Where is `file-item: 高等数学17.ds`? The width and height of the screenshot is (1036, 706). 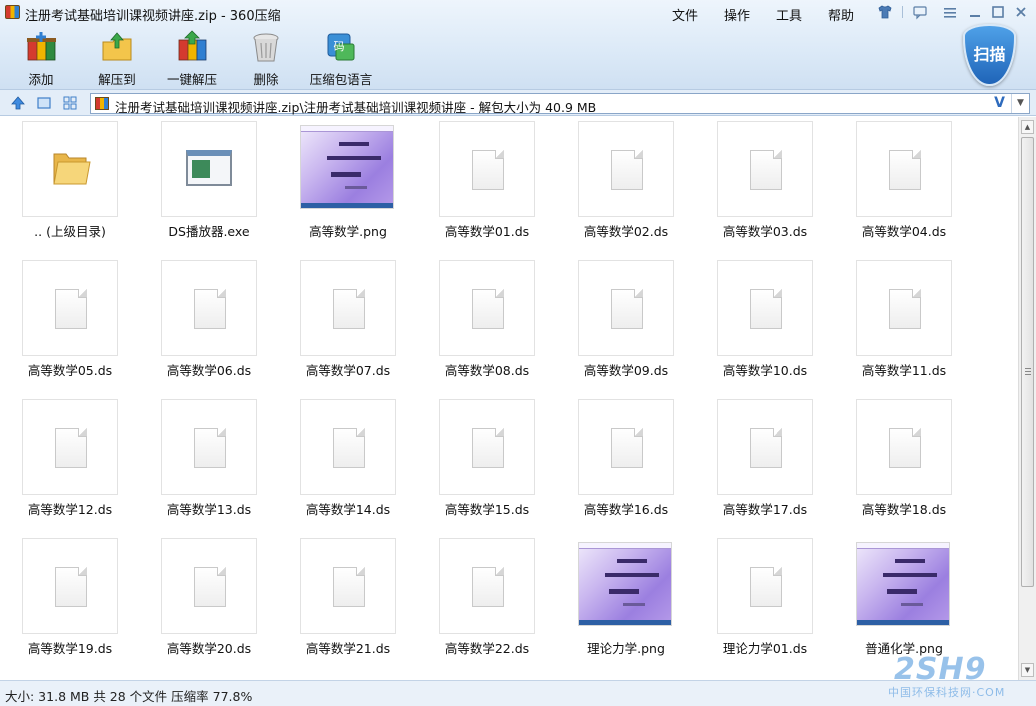
file-item: 高等数学17.ds is located at coordinates (775, 458).